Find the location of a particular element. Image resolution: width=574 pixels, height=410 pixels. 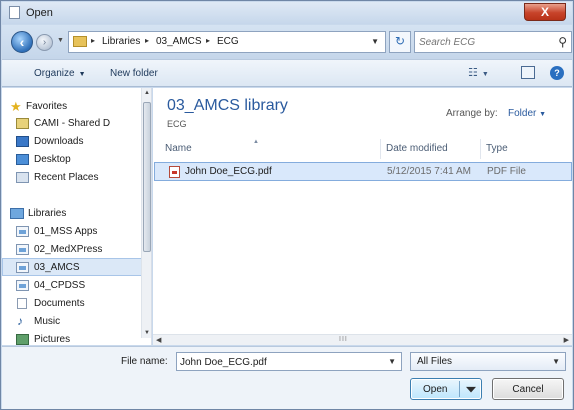

address-dropdown-icon: ▼ is located at coordinates (375, 41).